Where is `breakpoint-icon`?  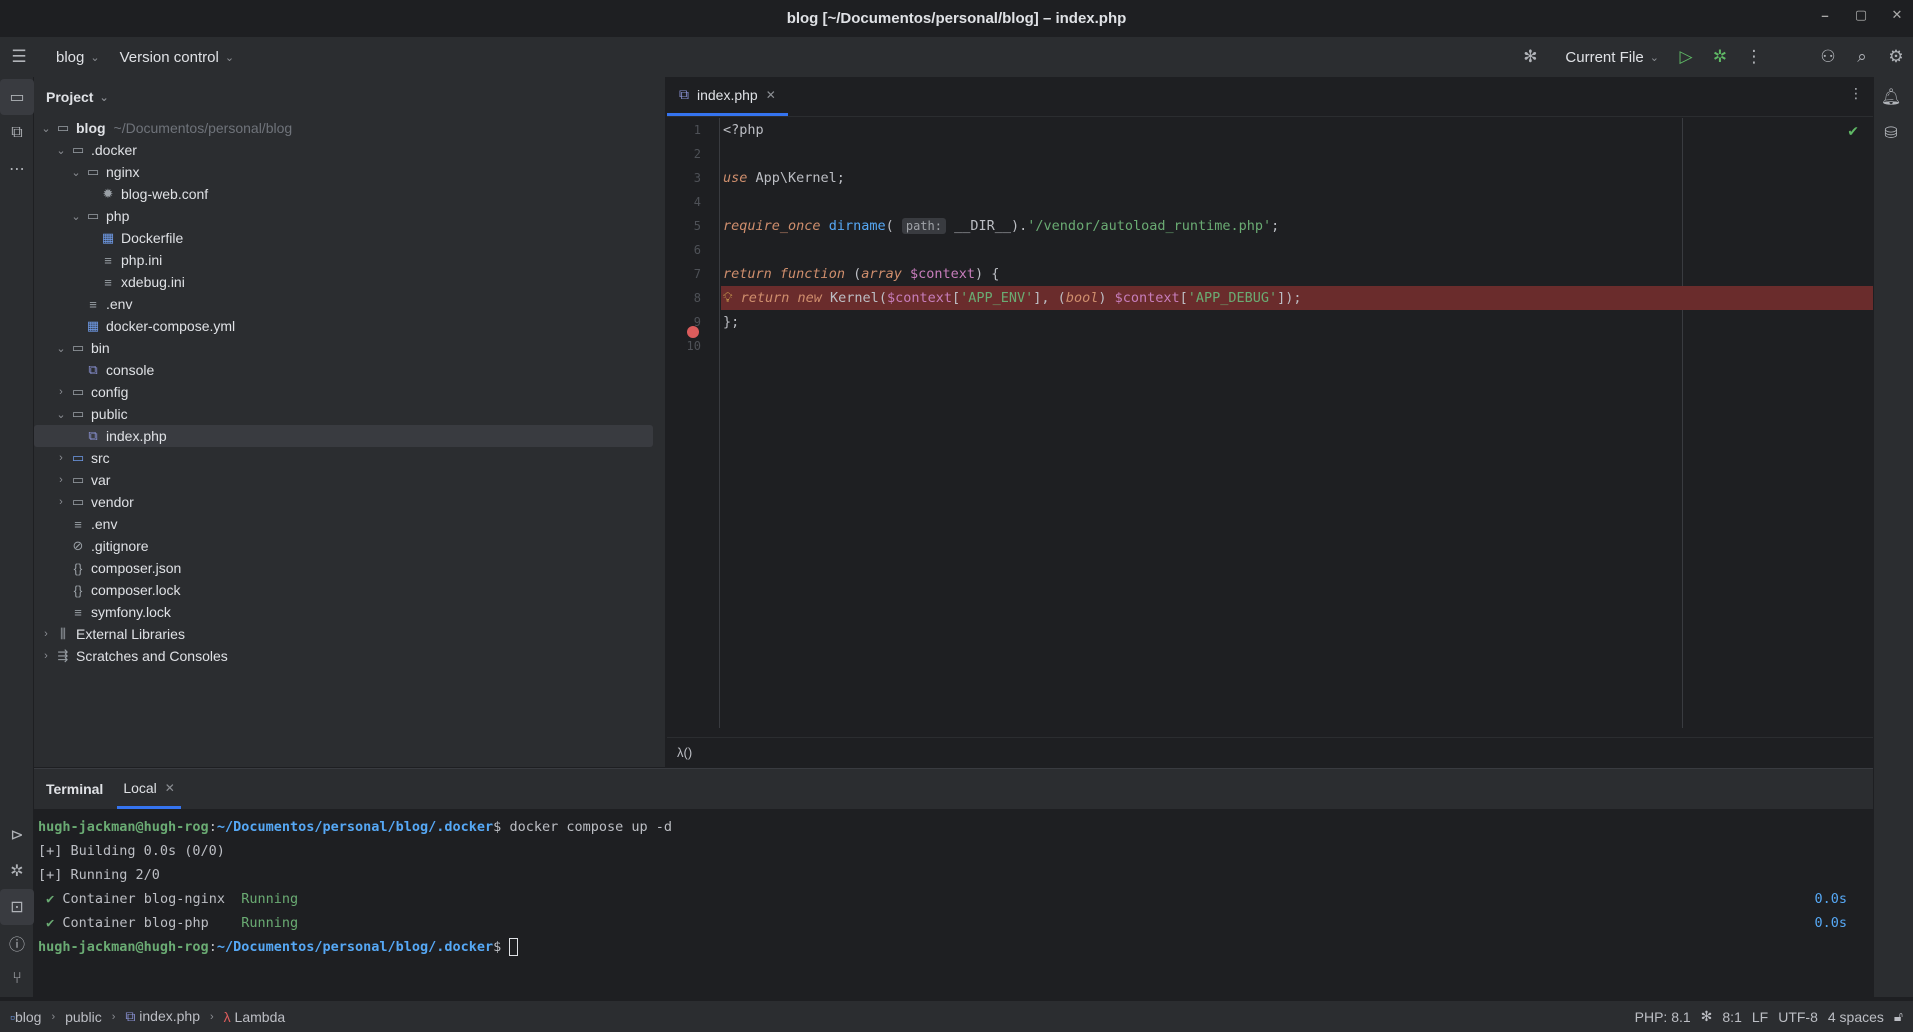
breakpoint-icon is located at coordinates (693, 332).